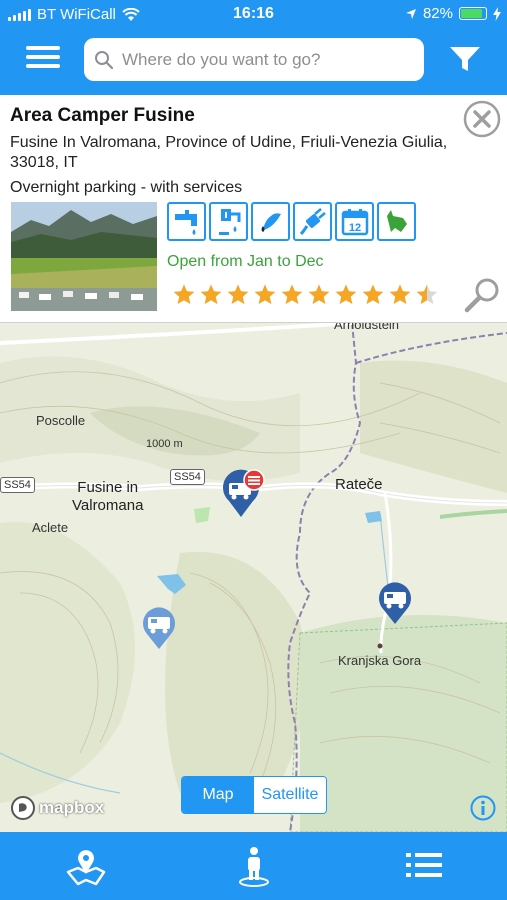 The width and height of the screenshot is (507, 900). I want to click on pets-allowed-icon, so click(396, 221).